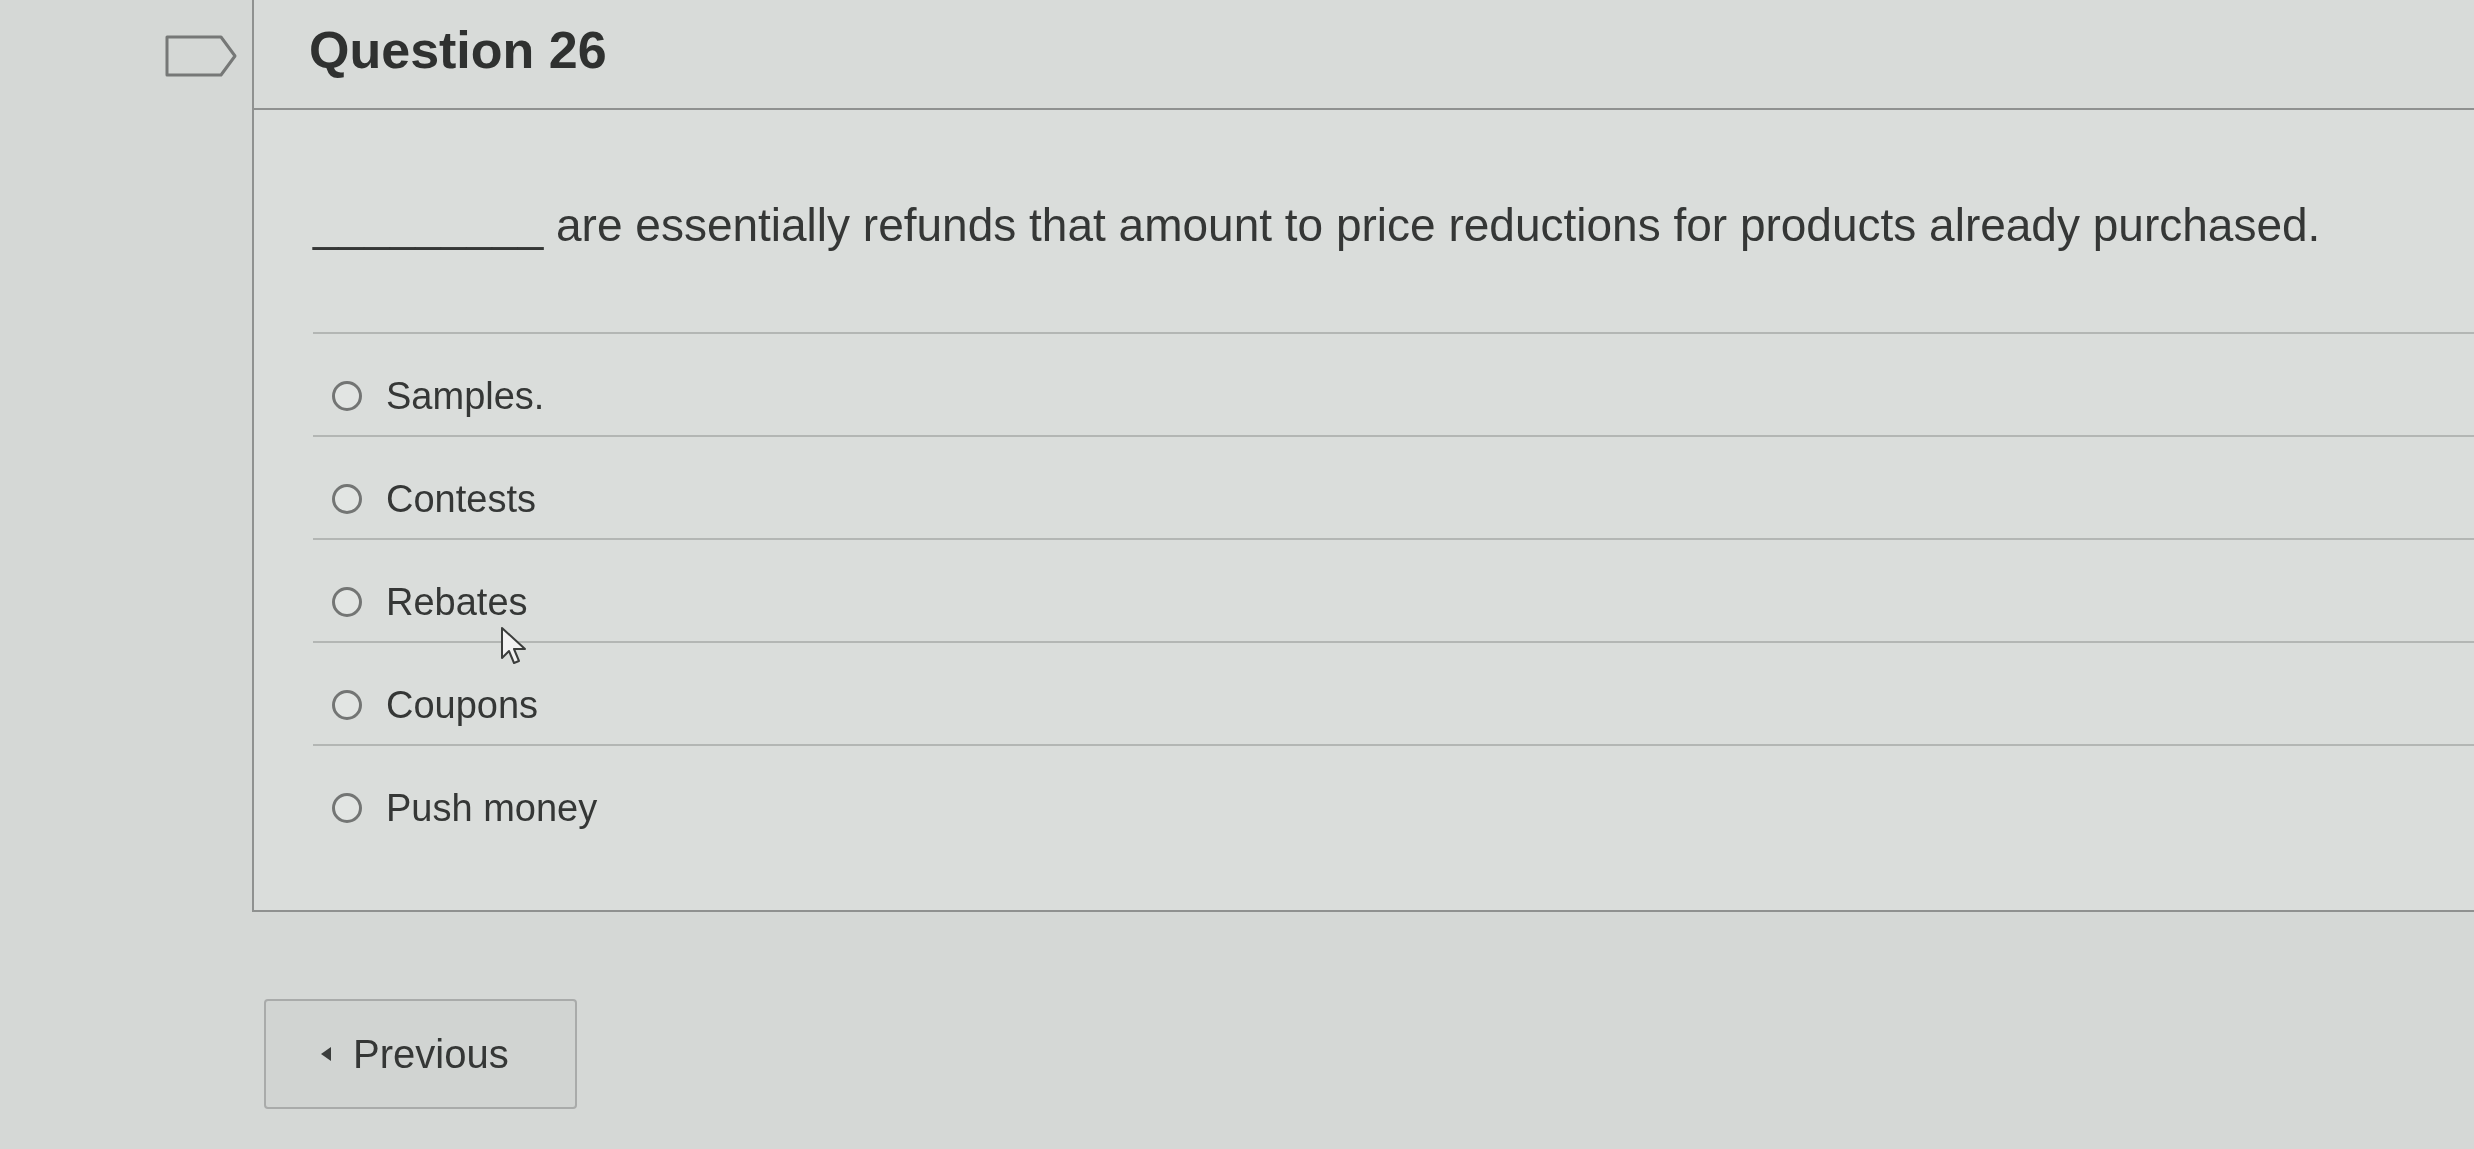  Describe the element at coordinates (457, 602) in the screenshot. I see `answer-label: Rebates` at that location.